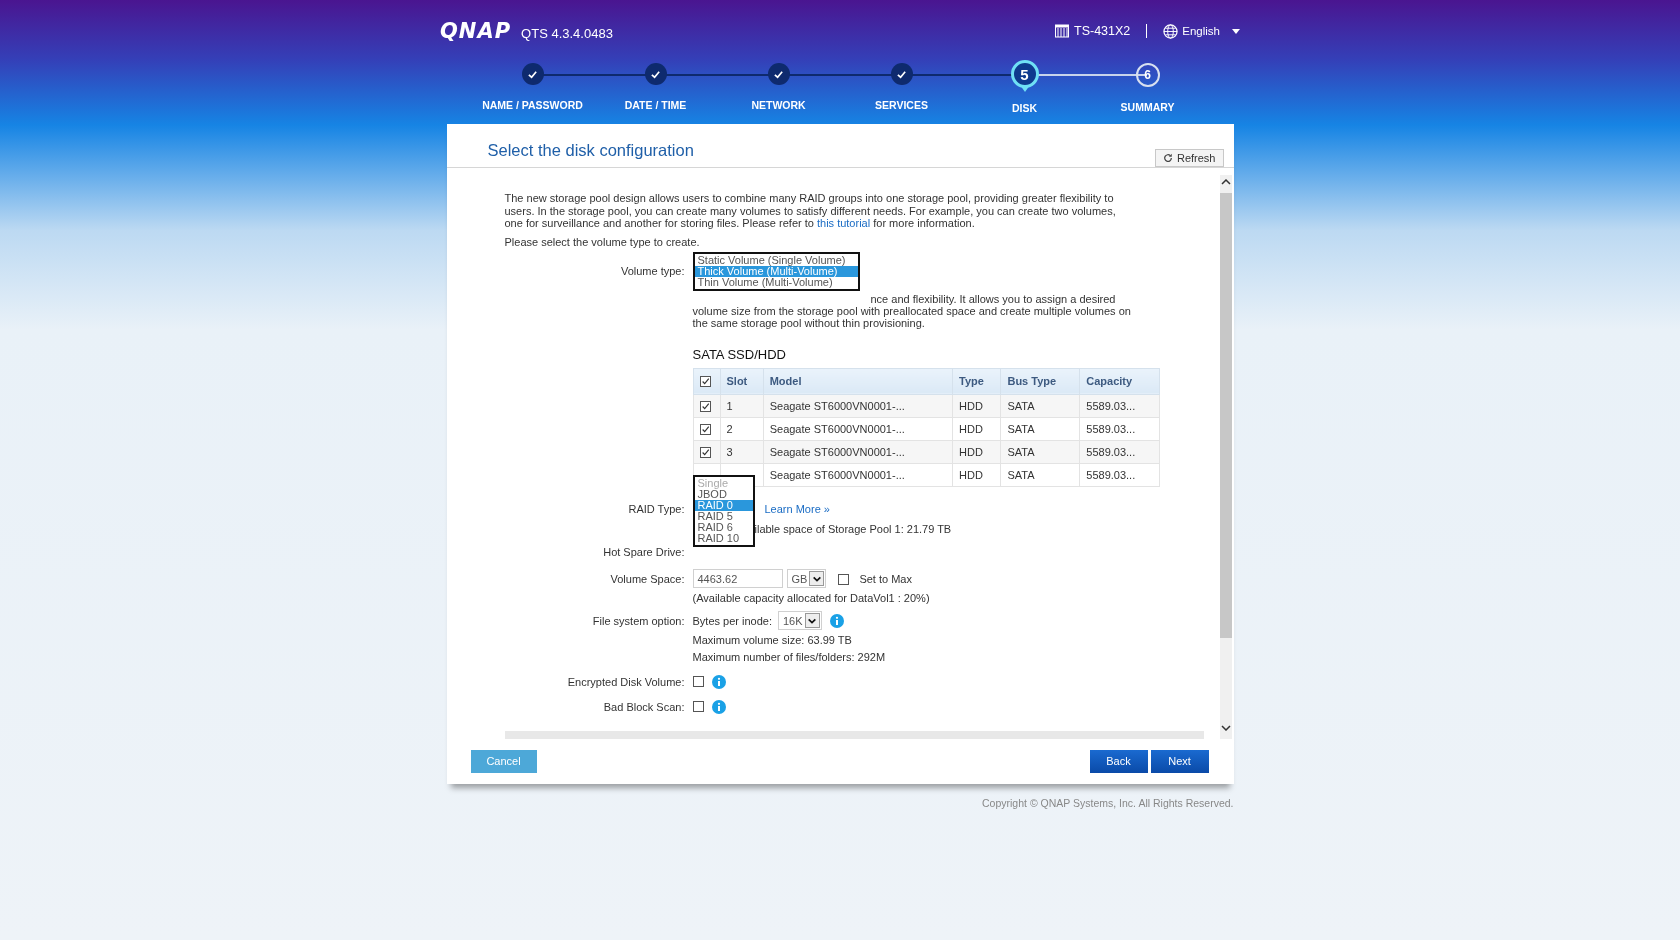 Image resolution: width=1680 pixels, height=940 pixels. I want to click on copyright-text: Copyright © QNAP Systems, Inc. All Rights Reserved., so click(1107, 803).